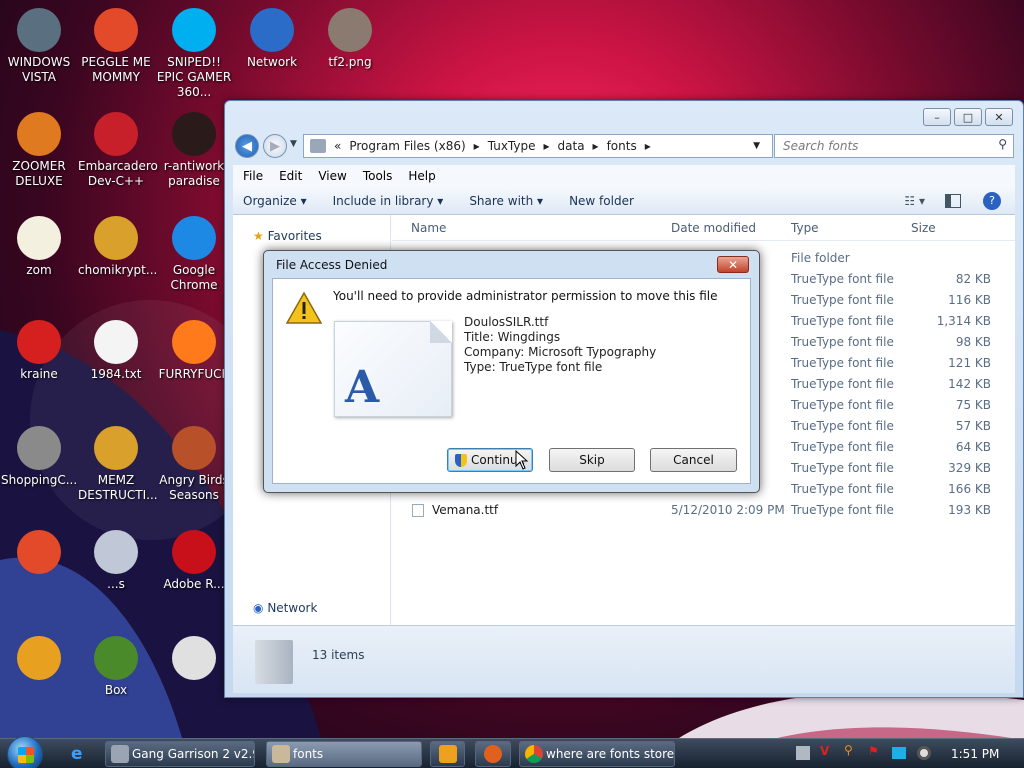 This screenshot has width=1024, height=768. What do you see at coordinates (968, 117) in the screenshot?
I see `maximize-button: □` at bounding box center [968, 117].